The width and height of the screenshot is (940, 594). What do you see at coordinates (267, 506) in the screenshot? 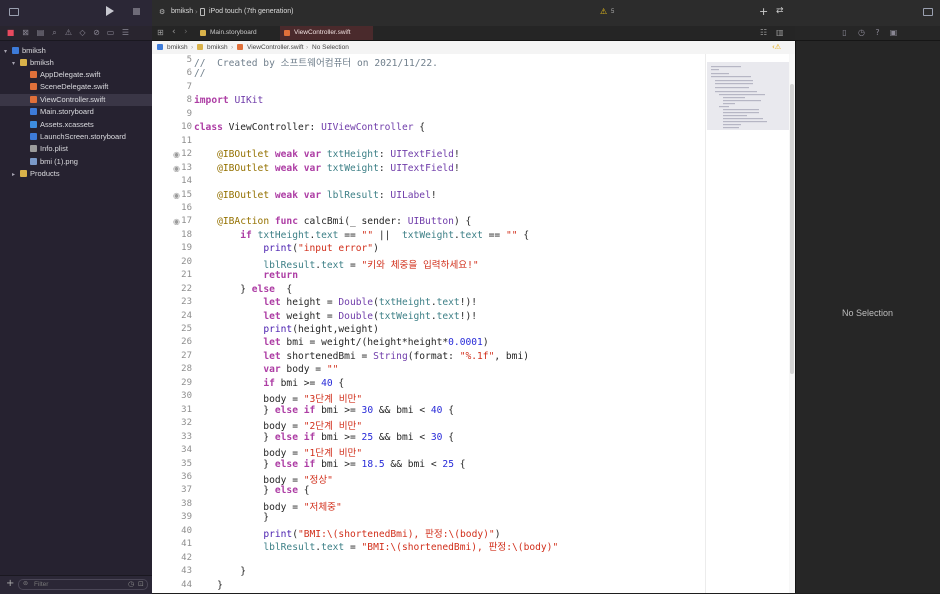
I see `code-line: body = "저체중"` at bounding box center [267, 506].